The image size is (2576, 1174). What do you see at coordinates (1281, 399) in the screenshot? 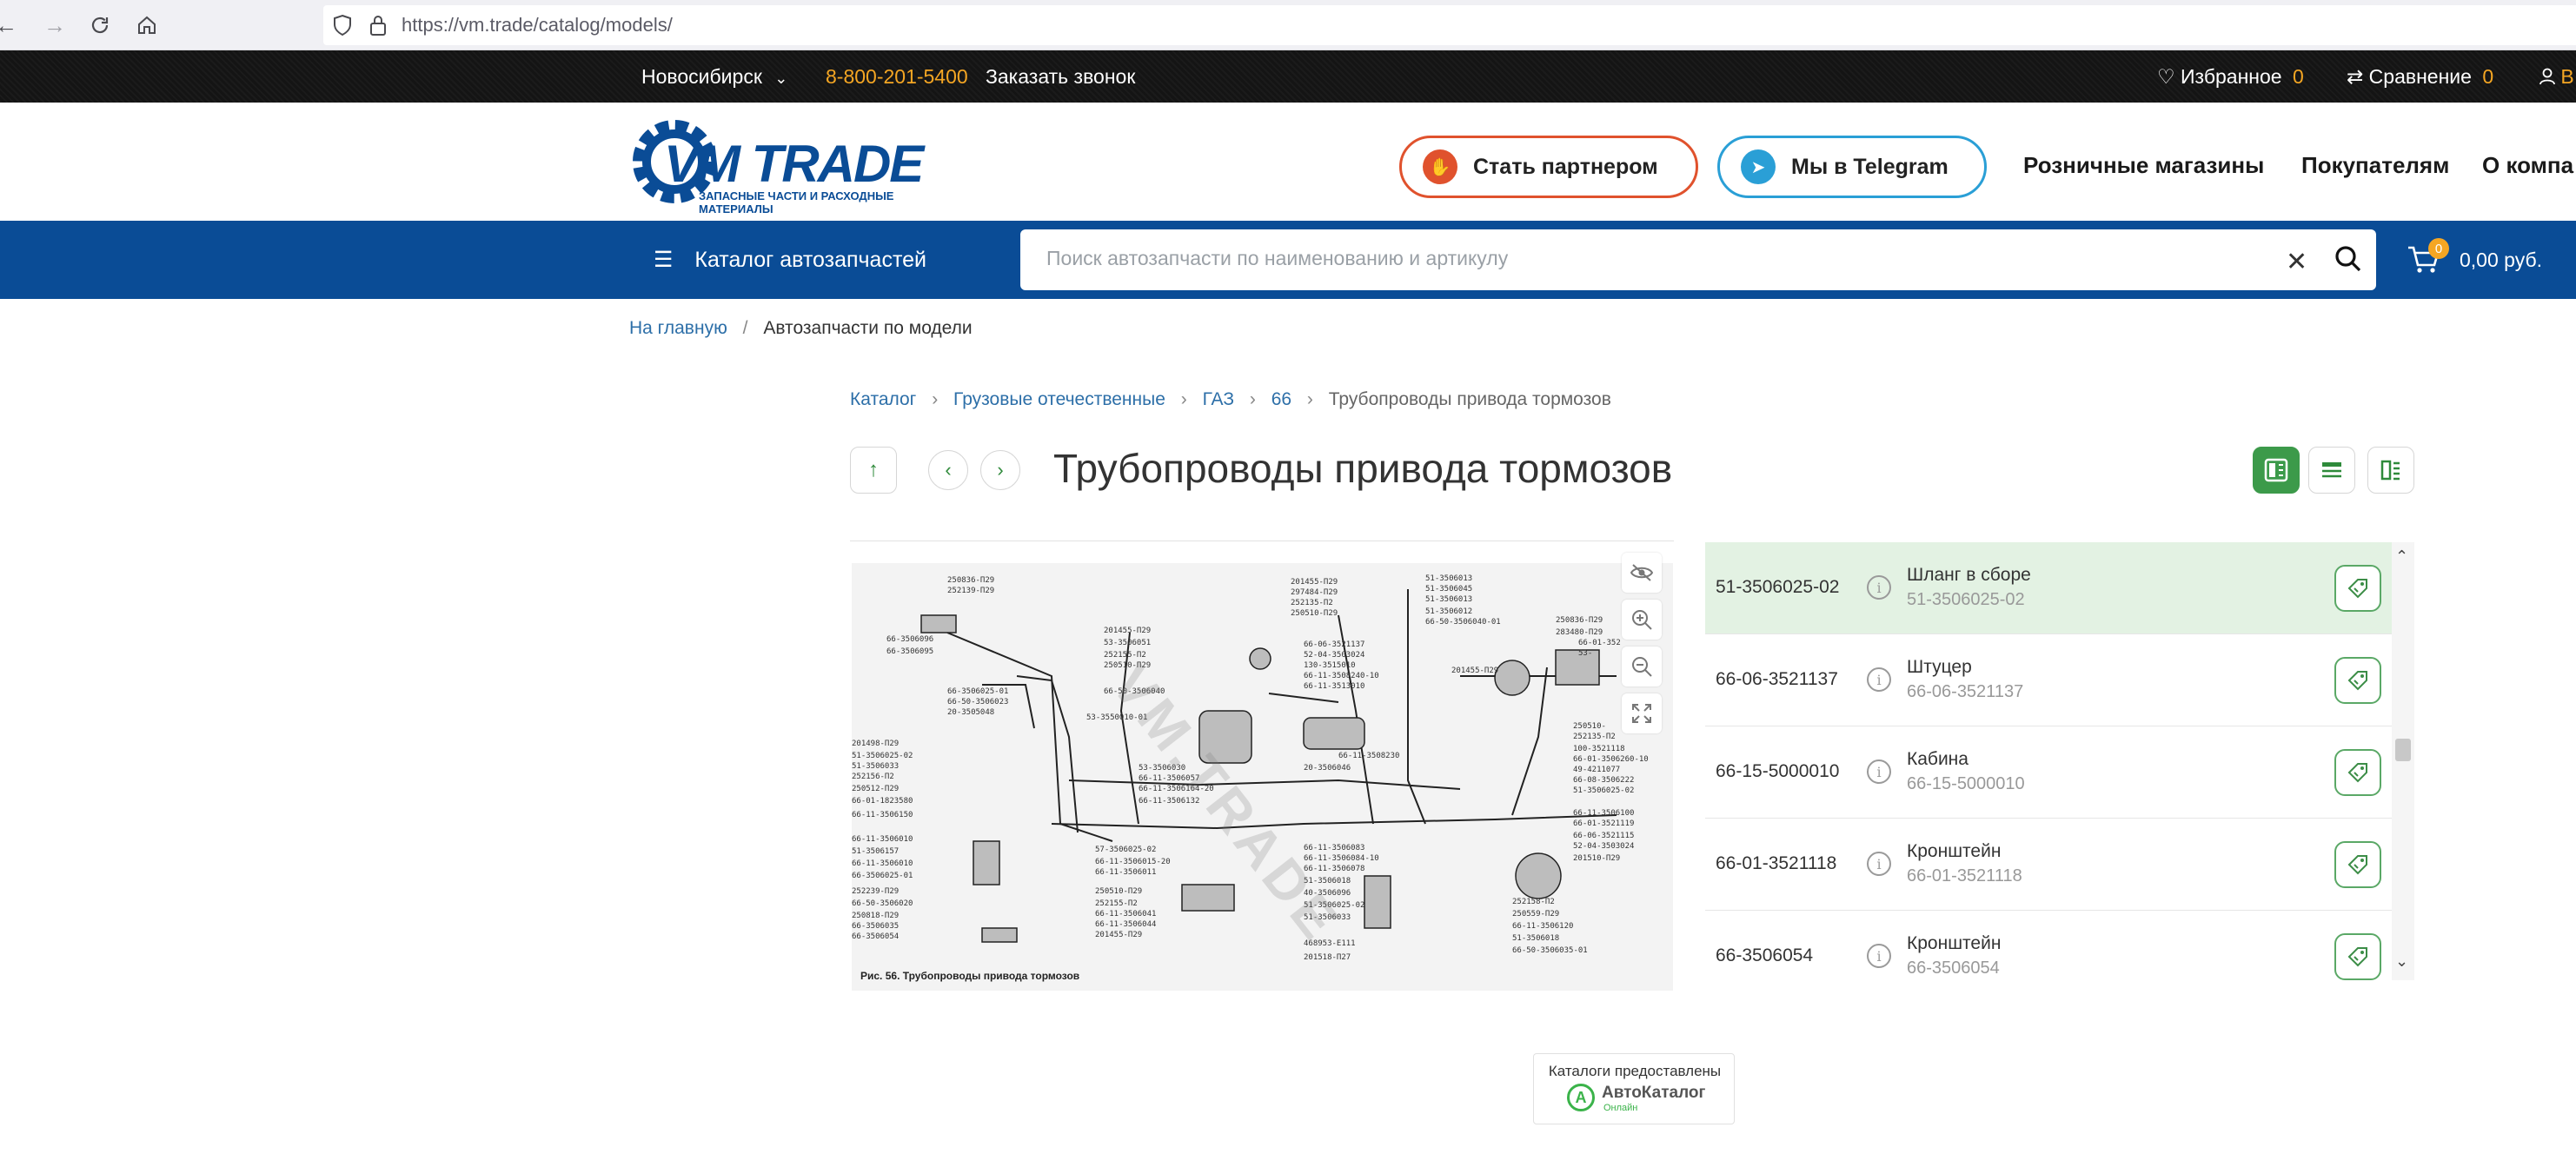
I see `crumb-66: 66` at bounding box center [1281, 399].